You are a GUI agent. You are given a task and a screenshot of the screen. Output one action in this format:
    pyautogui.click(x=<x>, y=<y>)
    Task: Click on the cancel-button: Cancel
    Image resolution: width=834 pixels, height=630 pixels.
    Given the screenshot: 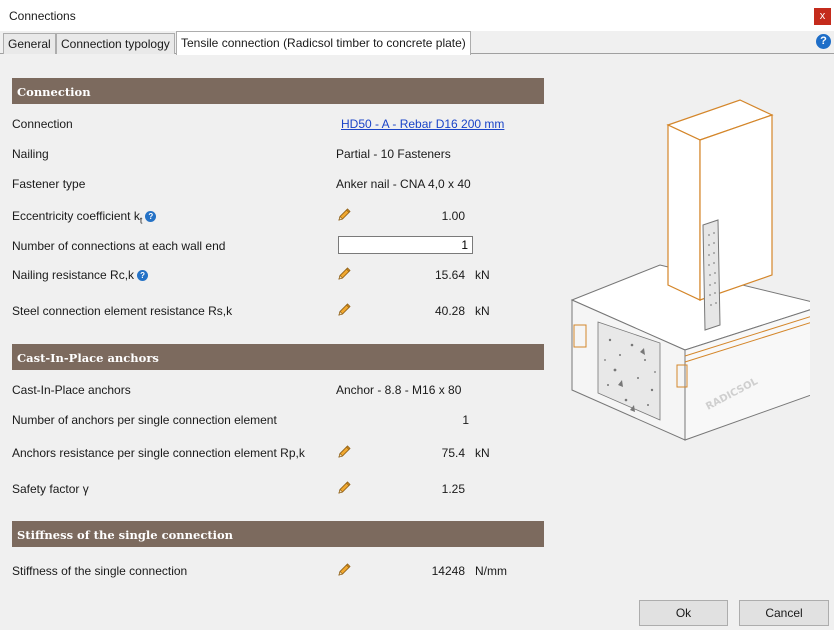 What is the action you would take?
    pyautogui.click(x=784, y=613)
    